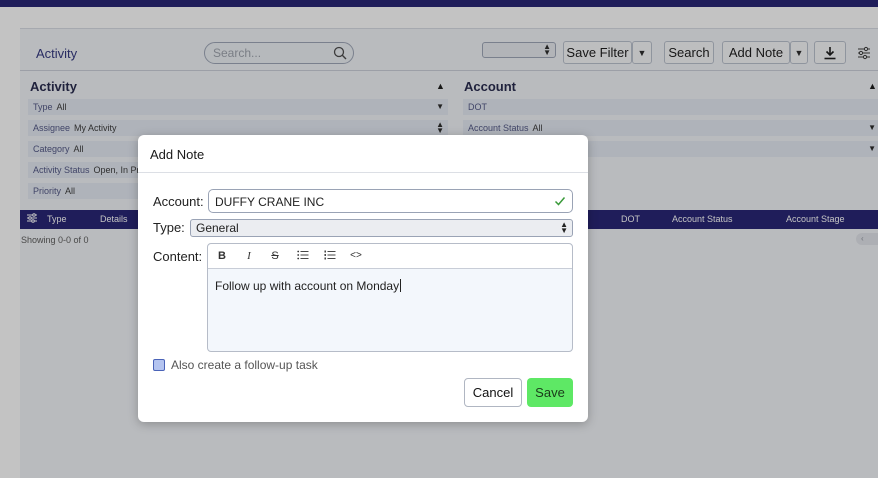 This screenshot has width=878, height=478. What do you see at coordinates (356, 256) in the screenshot?
I see `code-button: <>` at bounding box center [356, 256].